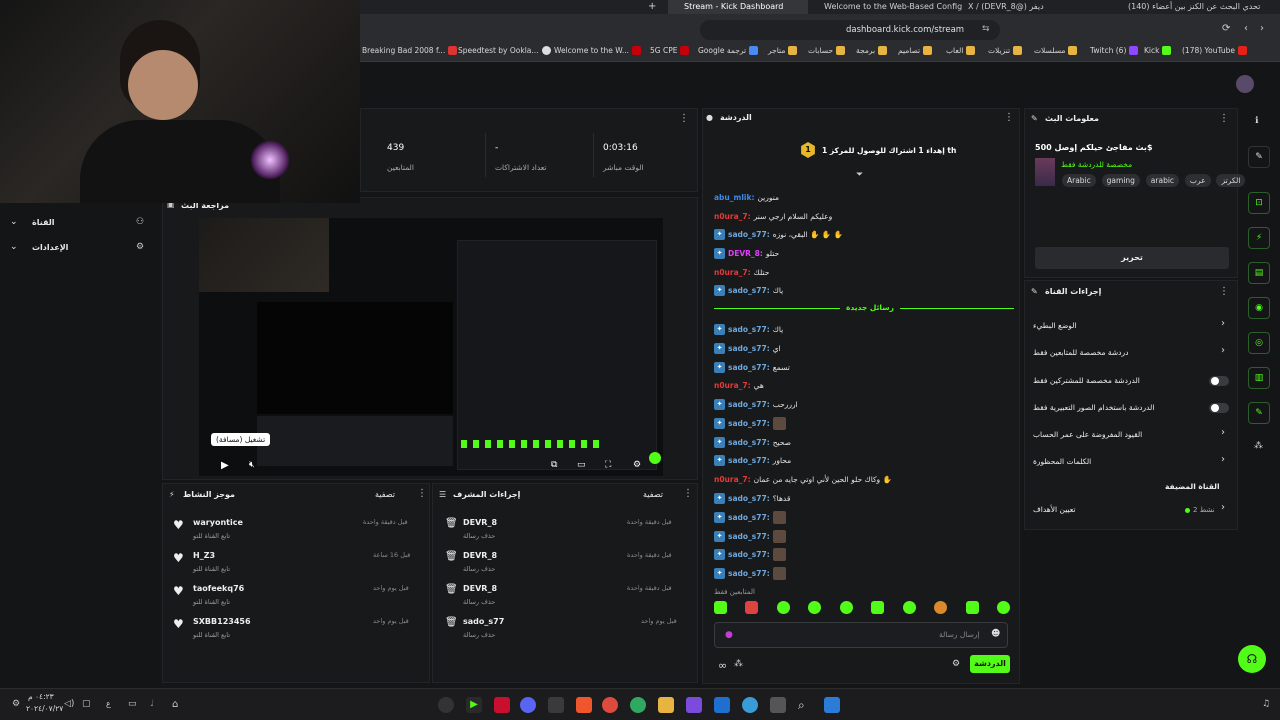 The image size is (1280, 720). I want to click on clock-time: ٠٤:٢٣ م, so click(41, 696).